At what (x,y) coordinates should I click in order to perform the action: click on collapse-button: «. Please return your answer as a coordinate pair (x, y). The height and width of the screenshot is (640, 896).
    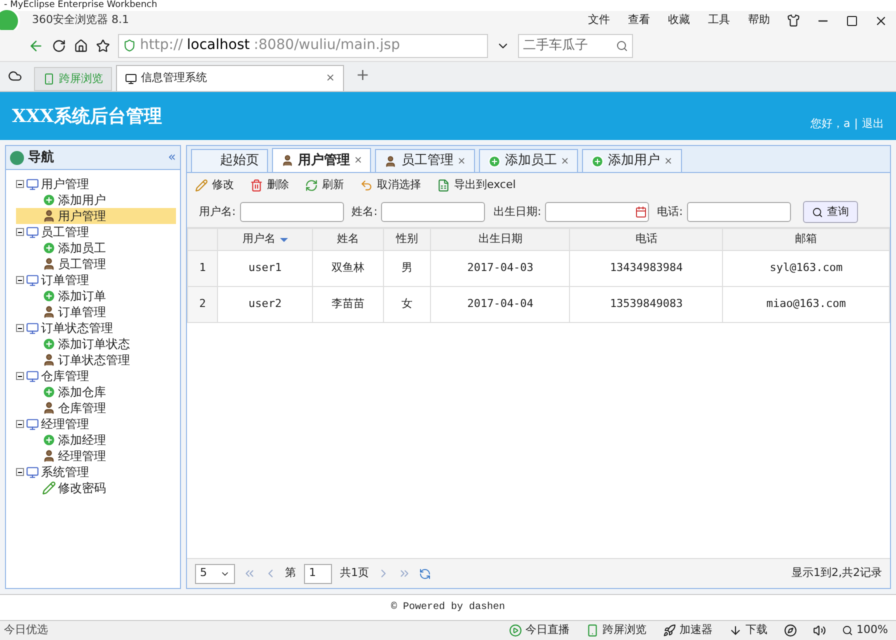
    Looking at the image, I should click on (172, 158).